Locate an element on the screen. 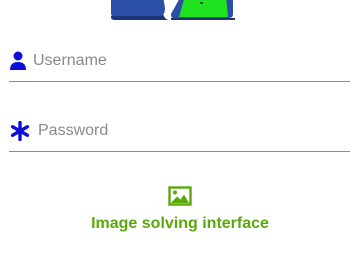  username-input is located at coordinates (178, 61).